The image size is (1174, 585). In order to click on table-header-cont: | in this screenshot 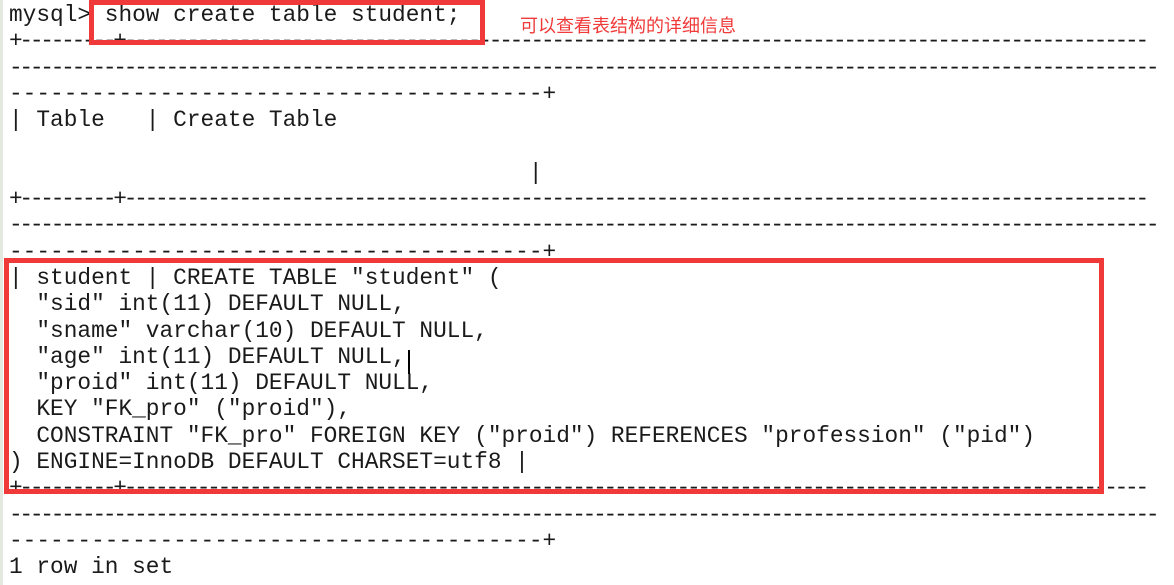, I will do `click(276, 172)`.